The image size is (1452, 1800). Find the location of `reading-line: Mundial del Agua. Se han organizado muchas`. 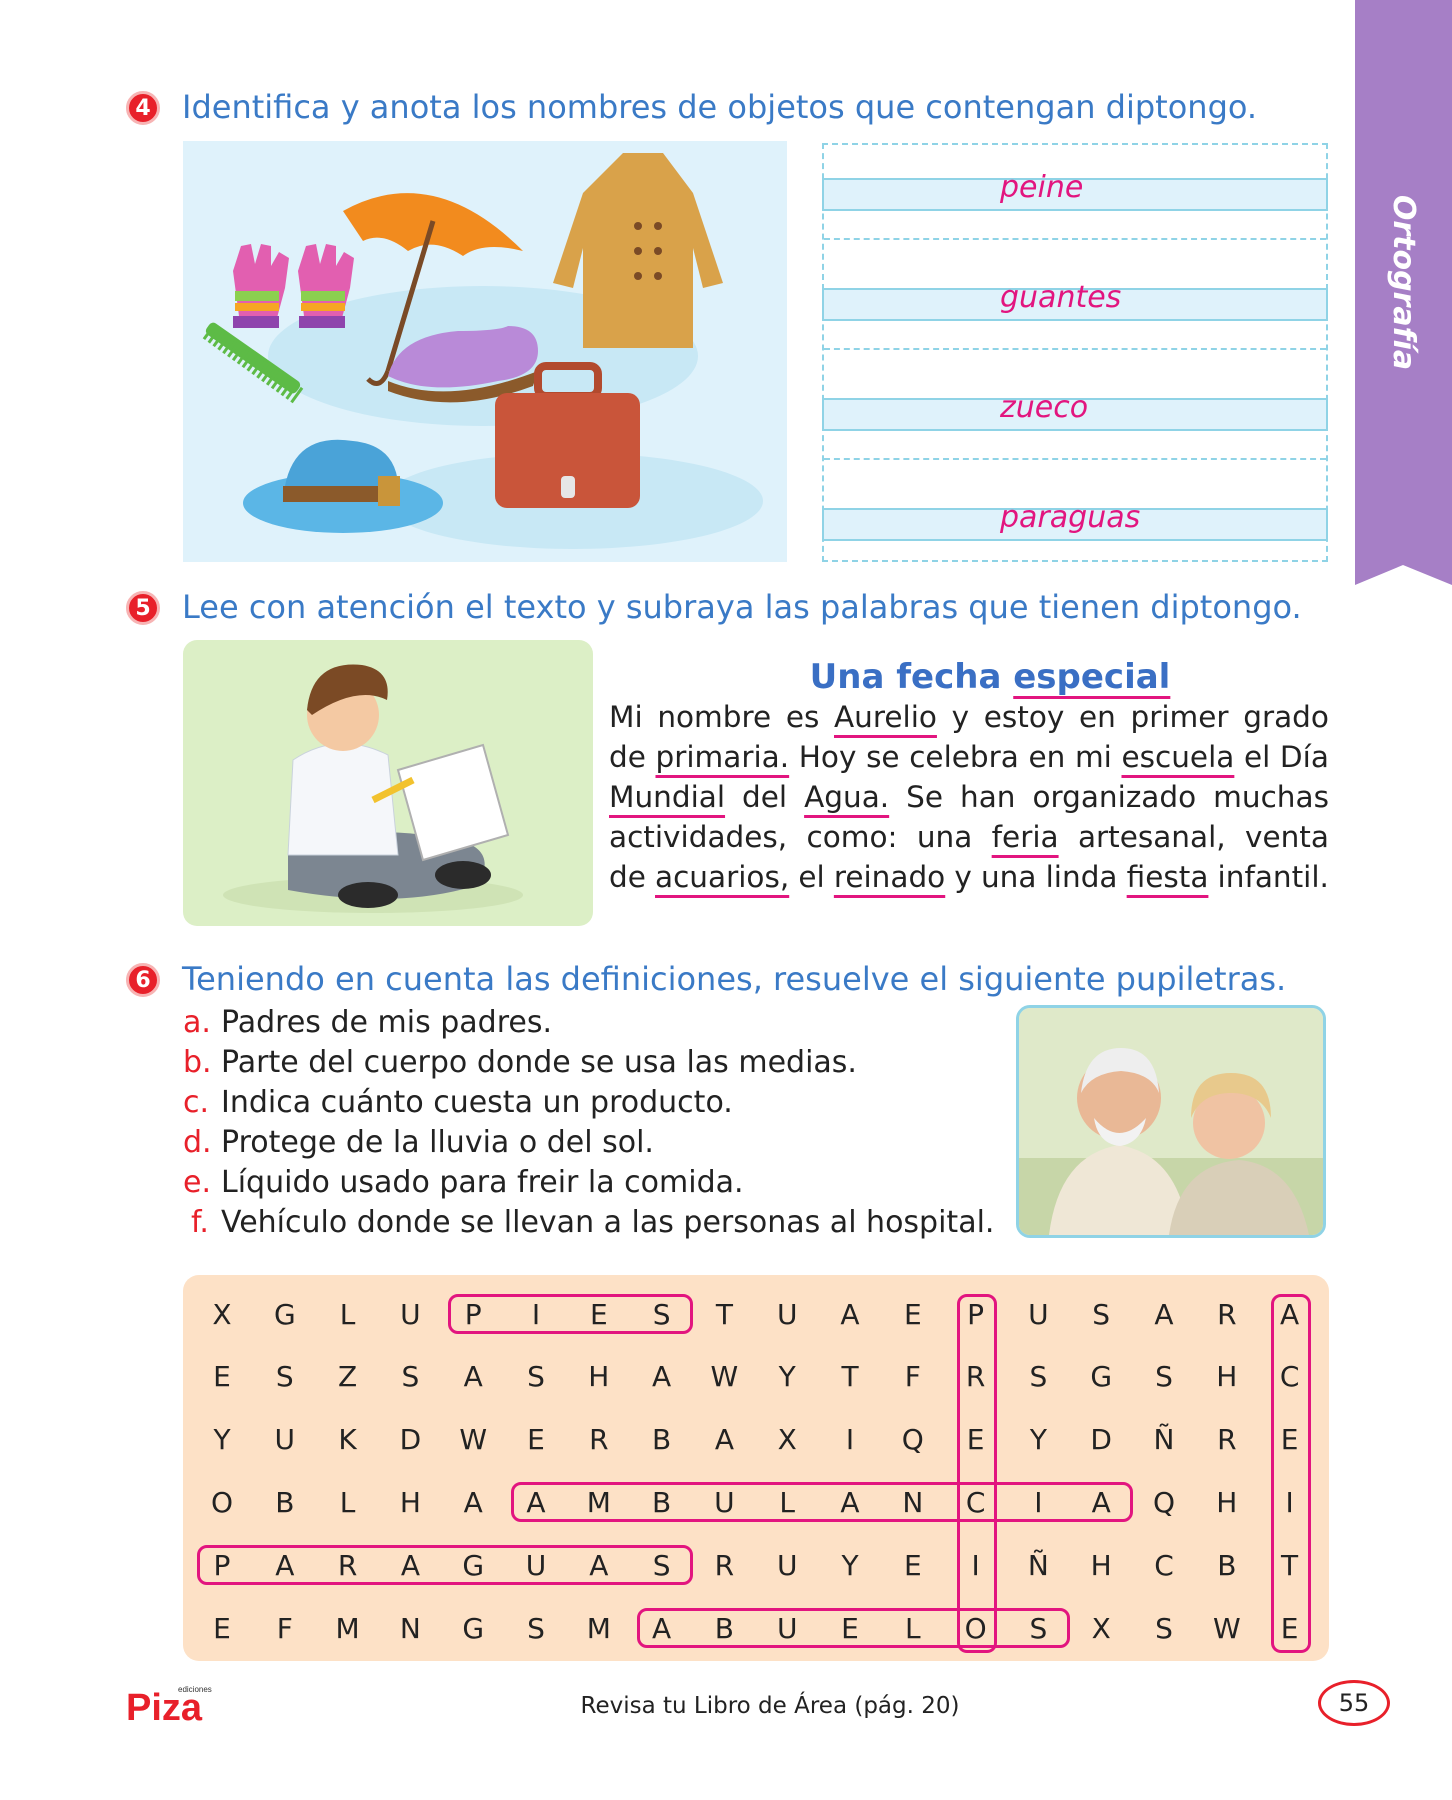

reading-line: Mundial del Agua. Se han organizado muchas is located at coordinates (969, 797).